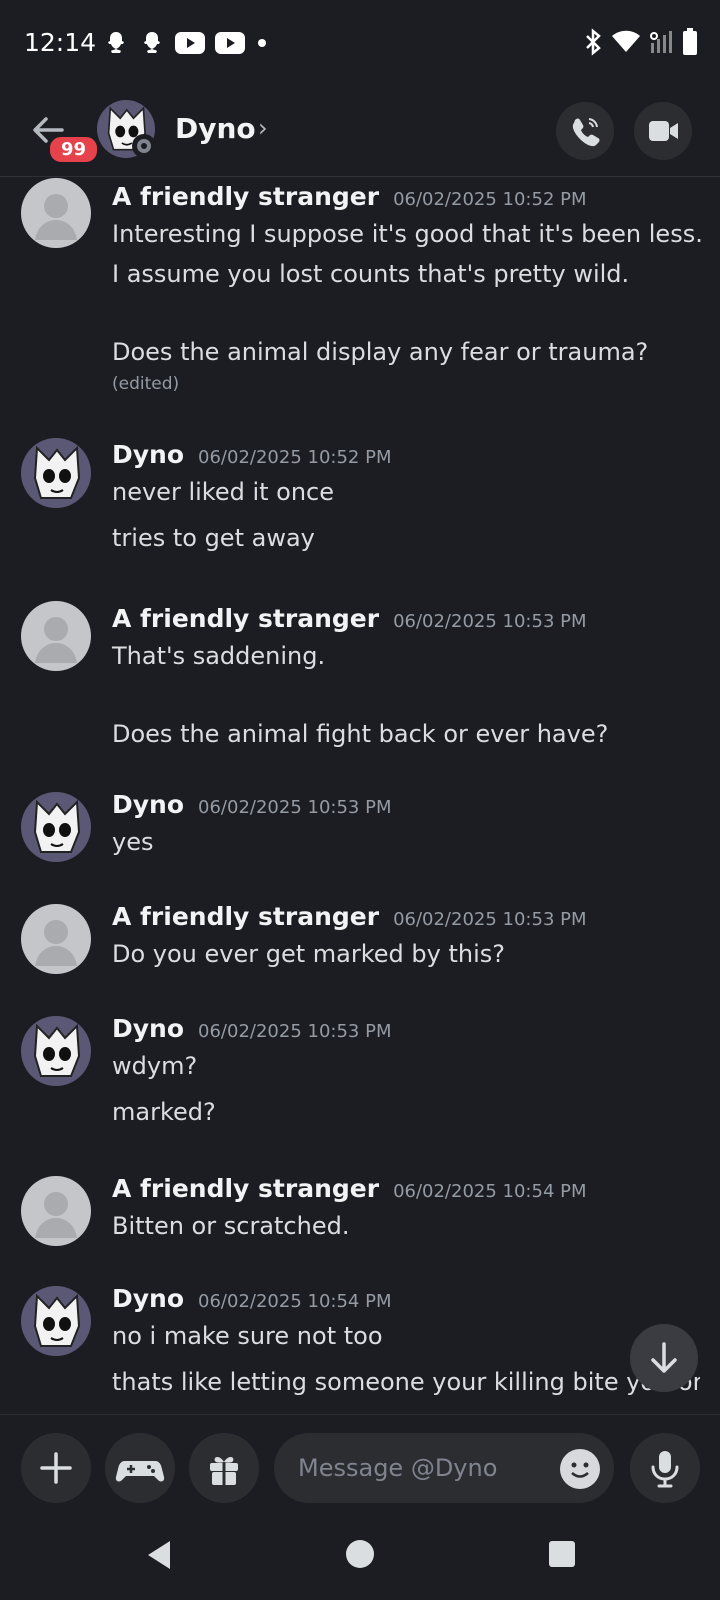  What do you see at coordinates (661, 42) in the screenshot?
I see `signal-icon` at bounding box center [661, 42].